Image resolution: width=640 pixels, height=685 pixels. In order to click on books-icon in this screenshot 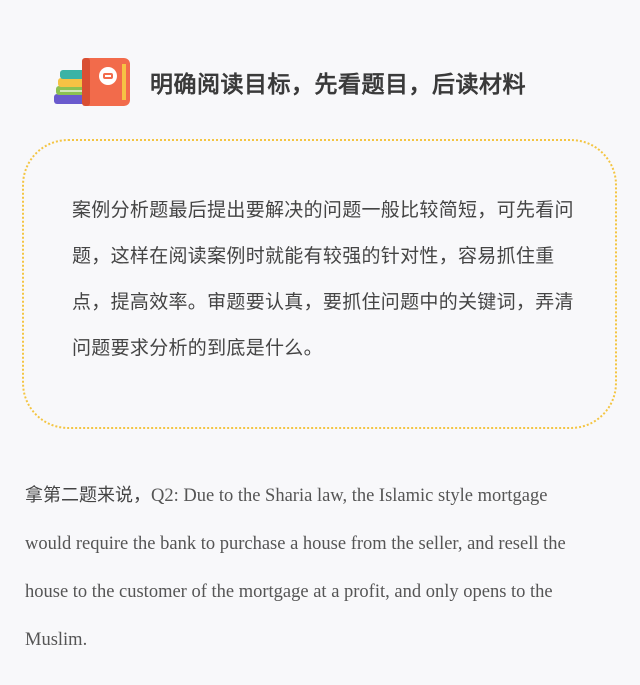, I will do `click(92, 82)`.